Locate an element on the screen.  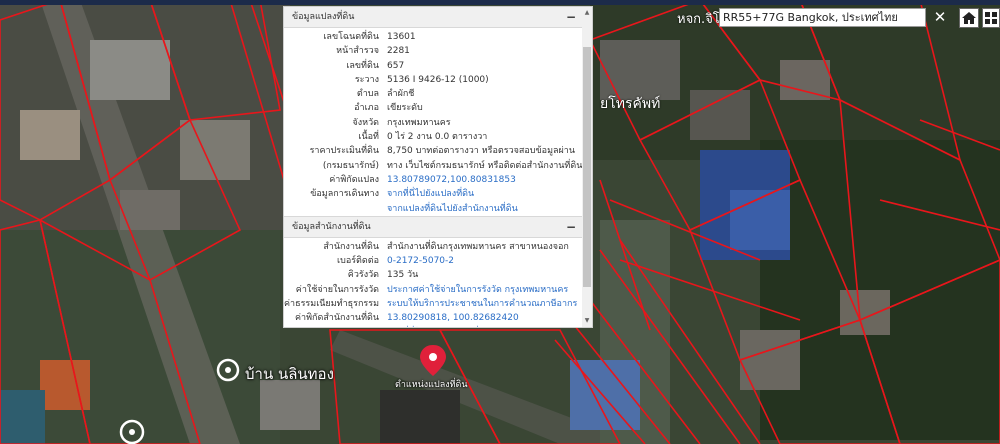
info-row-label: คิวรังวัด is located at coordinates (363, 275).